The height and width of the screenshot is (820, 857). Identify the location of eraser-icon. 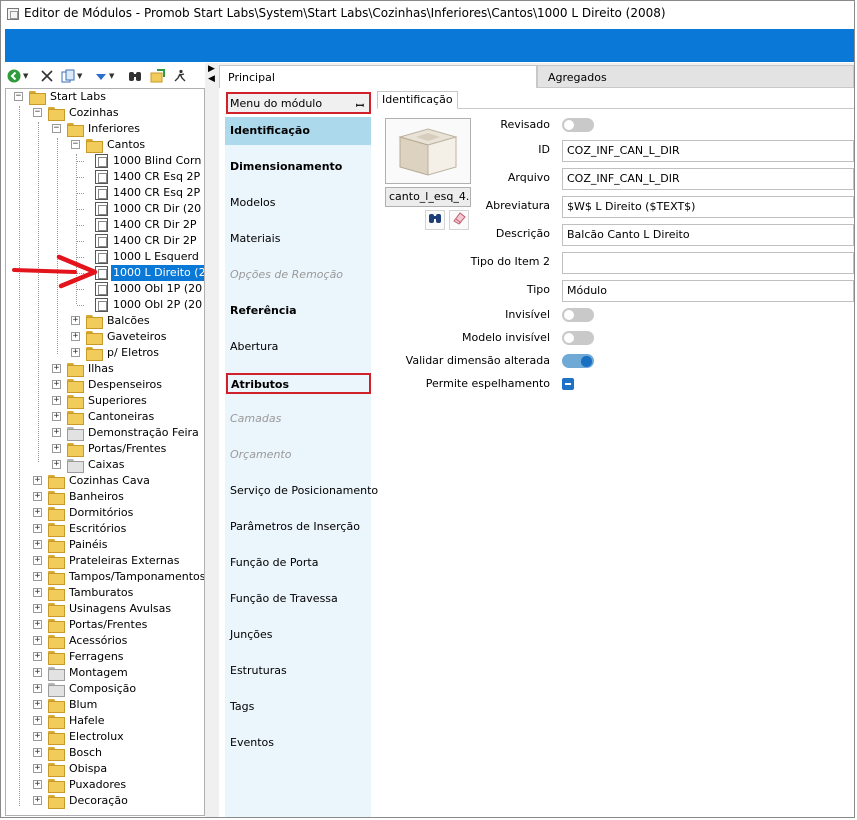
(459, 220).